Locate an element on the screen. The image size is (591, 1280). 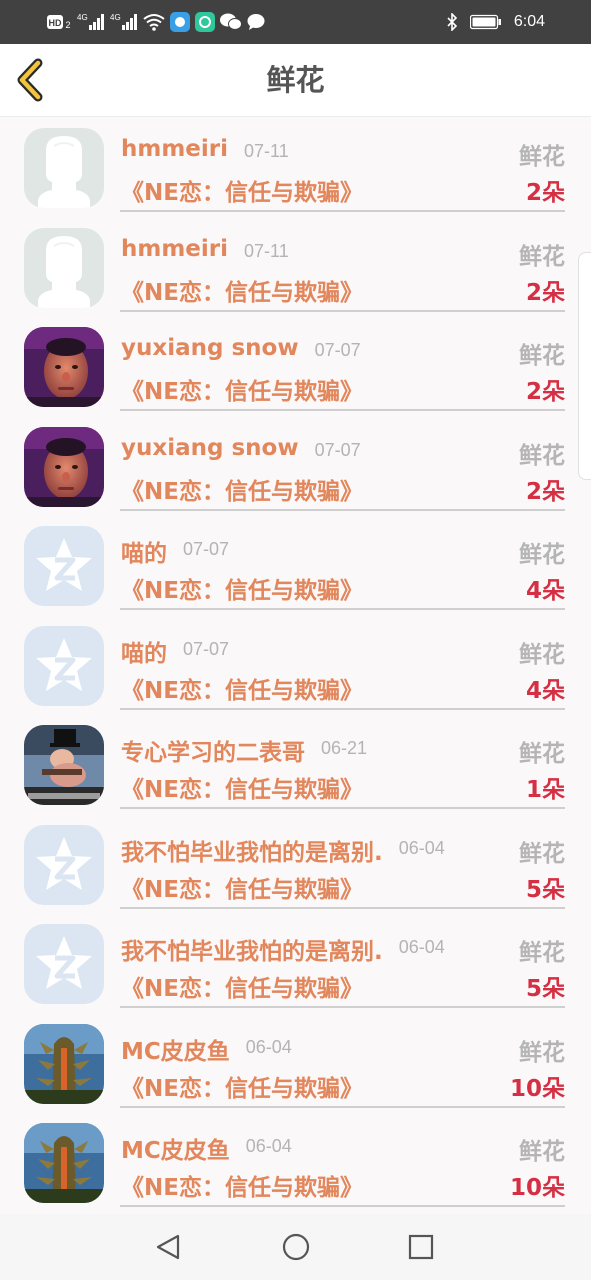
clock: 6:04 is located at coordinates (529, 21).